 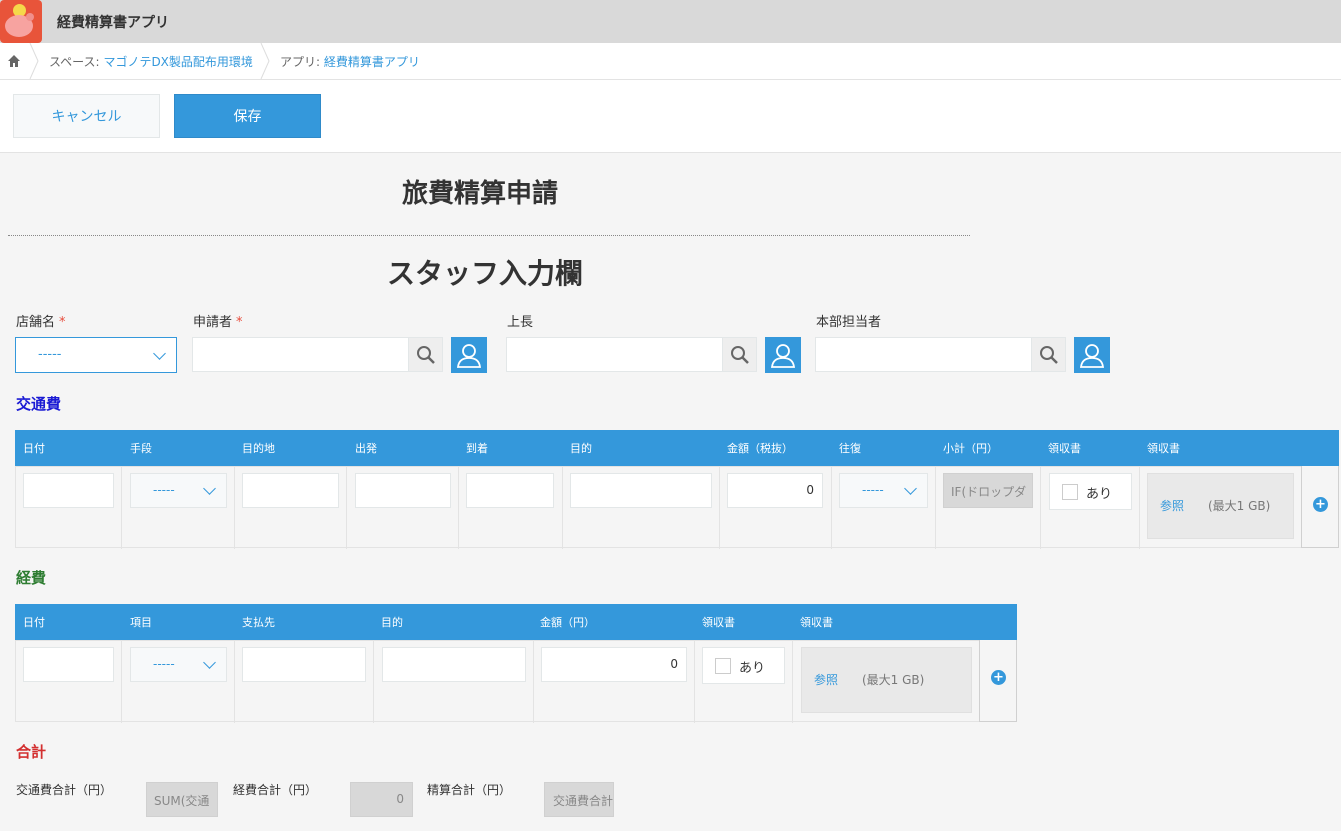 What do you see at coordinates (247, 116) in the screenshot?
I see `save-button: 保存` at bounding box center [247, 116].